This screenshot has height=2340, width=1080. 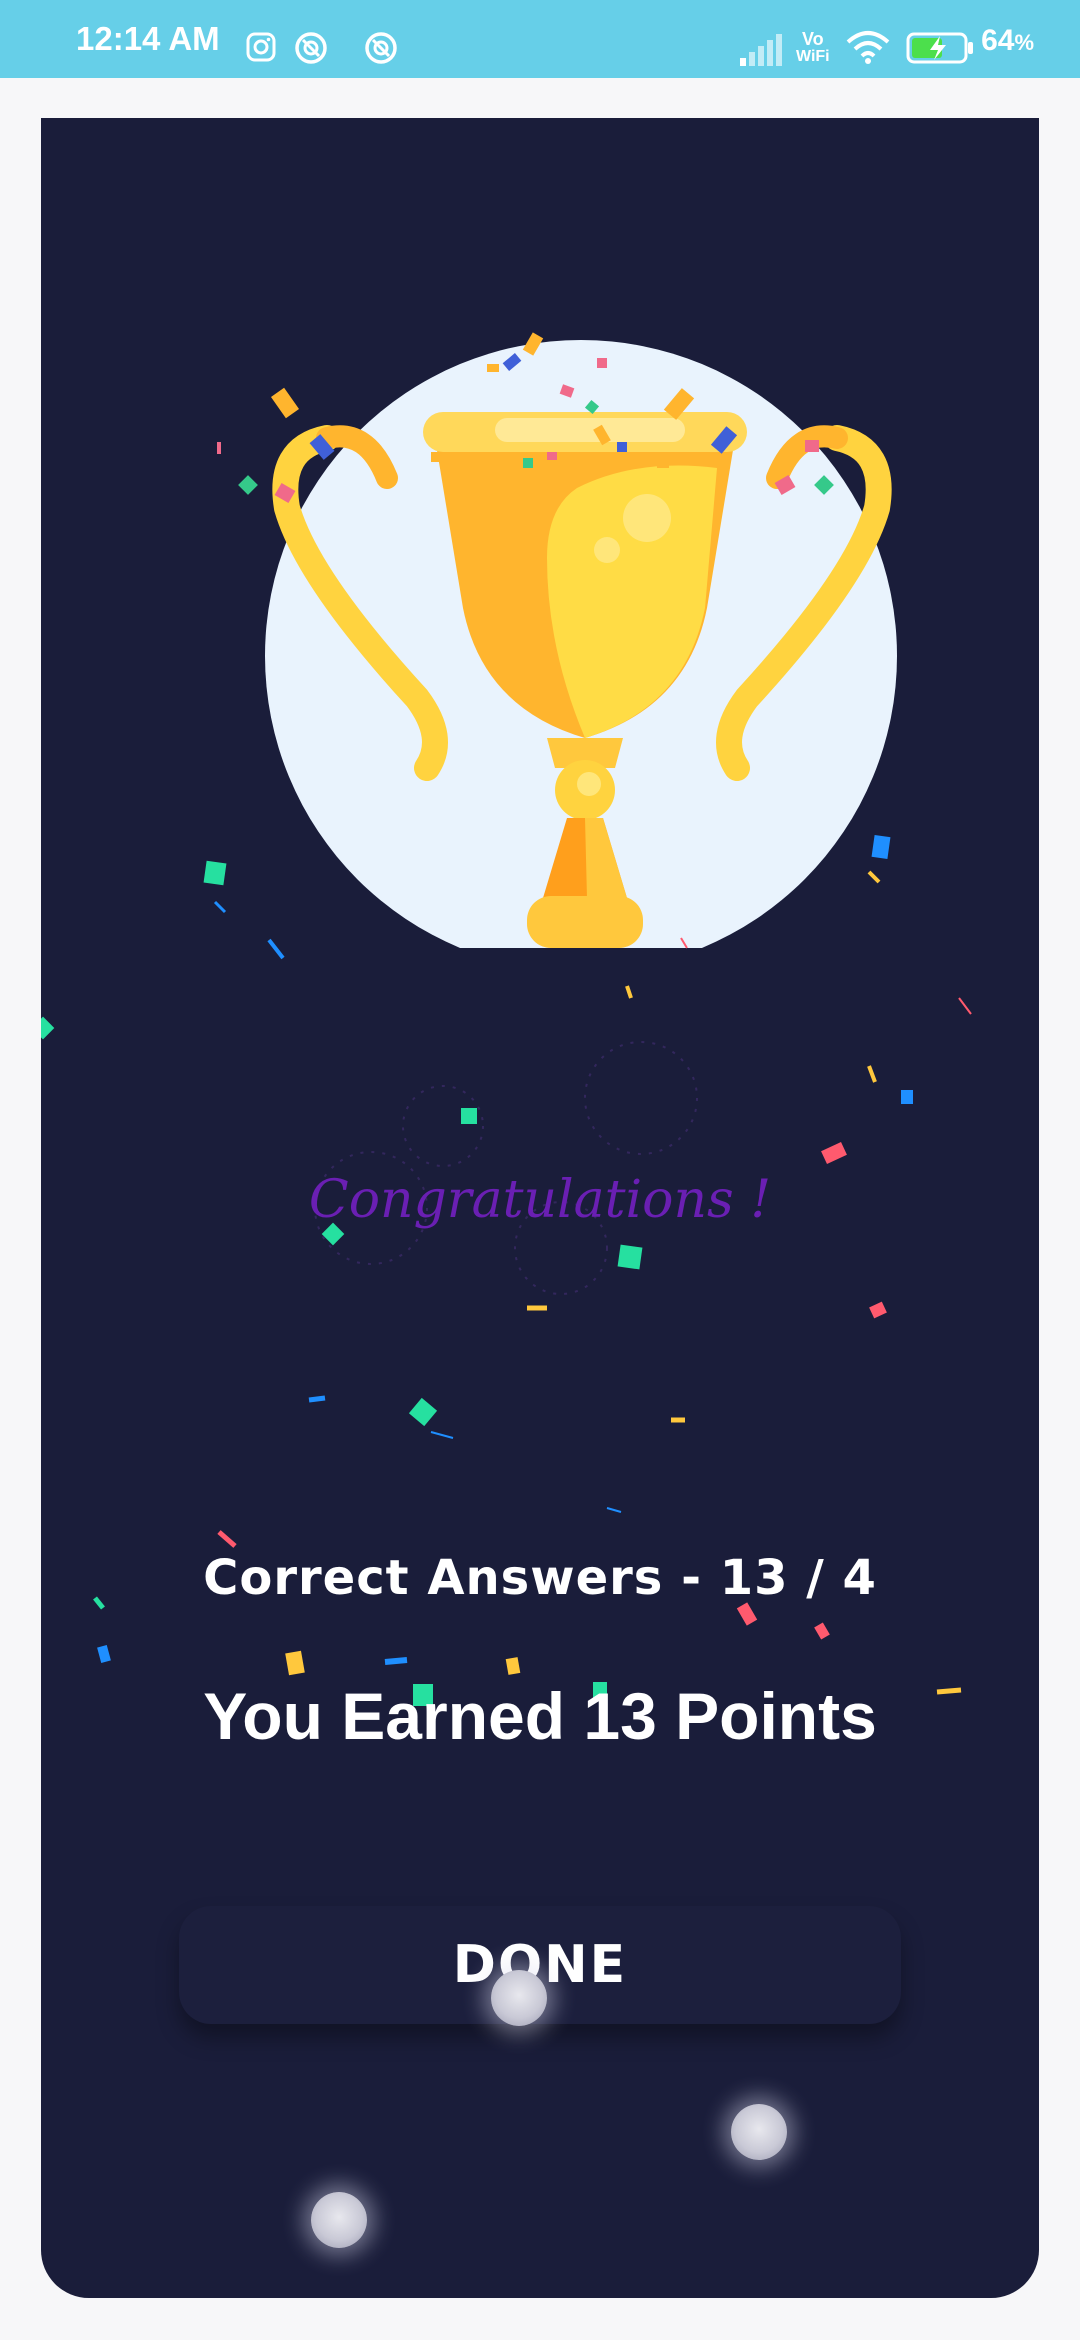 I want to click on battery-percent: 64%, so click(x=1007, y=40).